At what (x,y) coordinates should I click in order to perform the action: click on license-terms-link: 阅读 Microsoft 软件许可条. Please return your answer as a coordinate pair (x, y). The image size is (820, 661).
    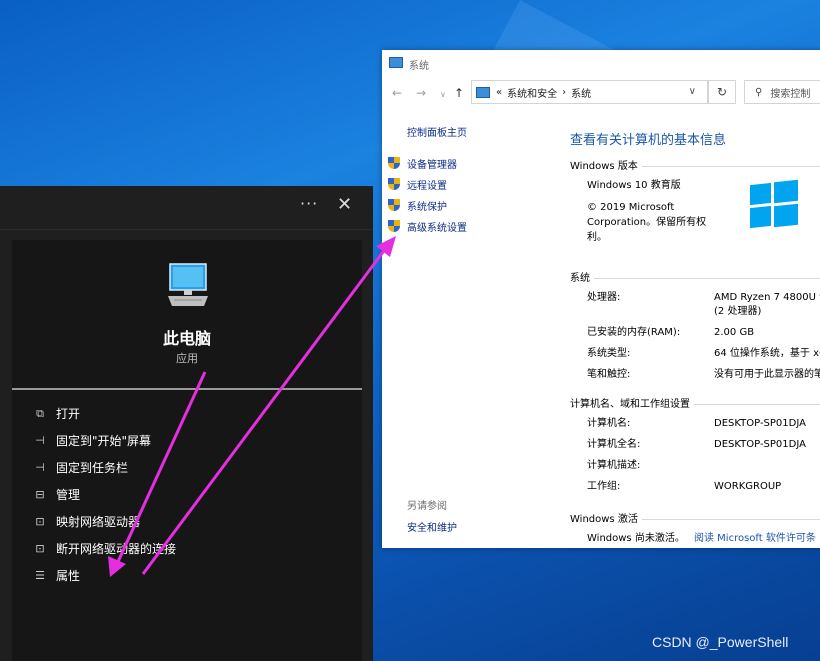
    Looking at the image, I should click on (755, 539).